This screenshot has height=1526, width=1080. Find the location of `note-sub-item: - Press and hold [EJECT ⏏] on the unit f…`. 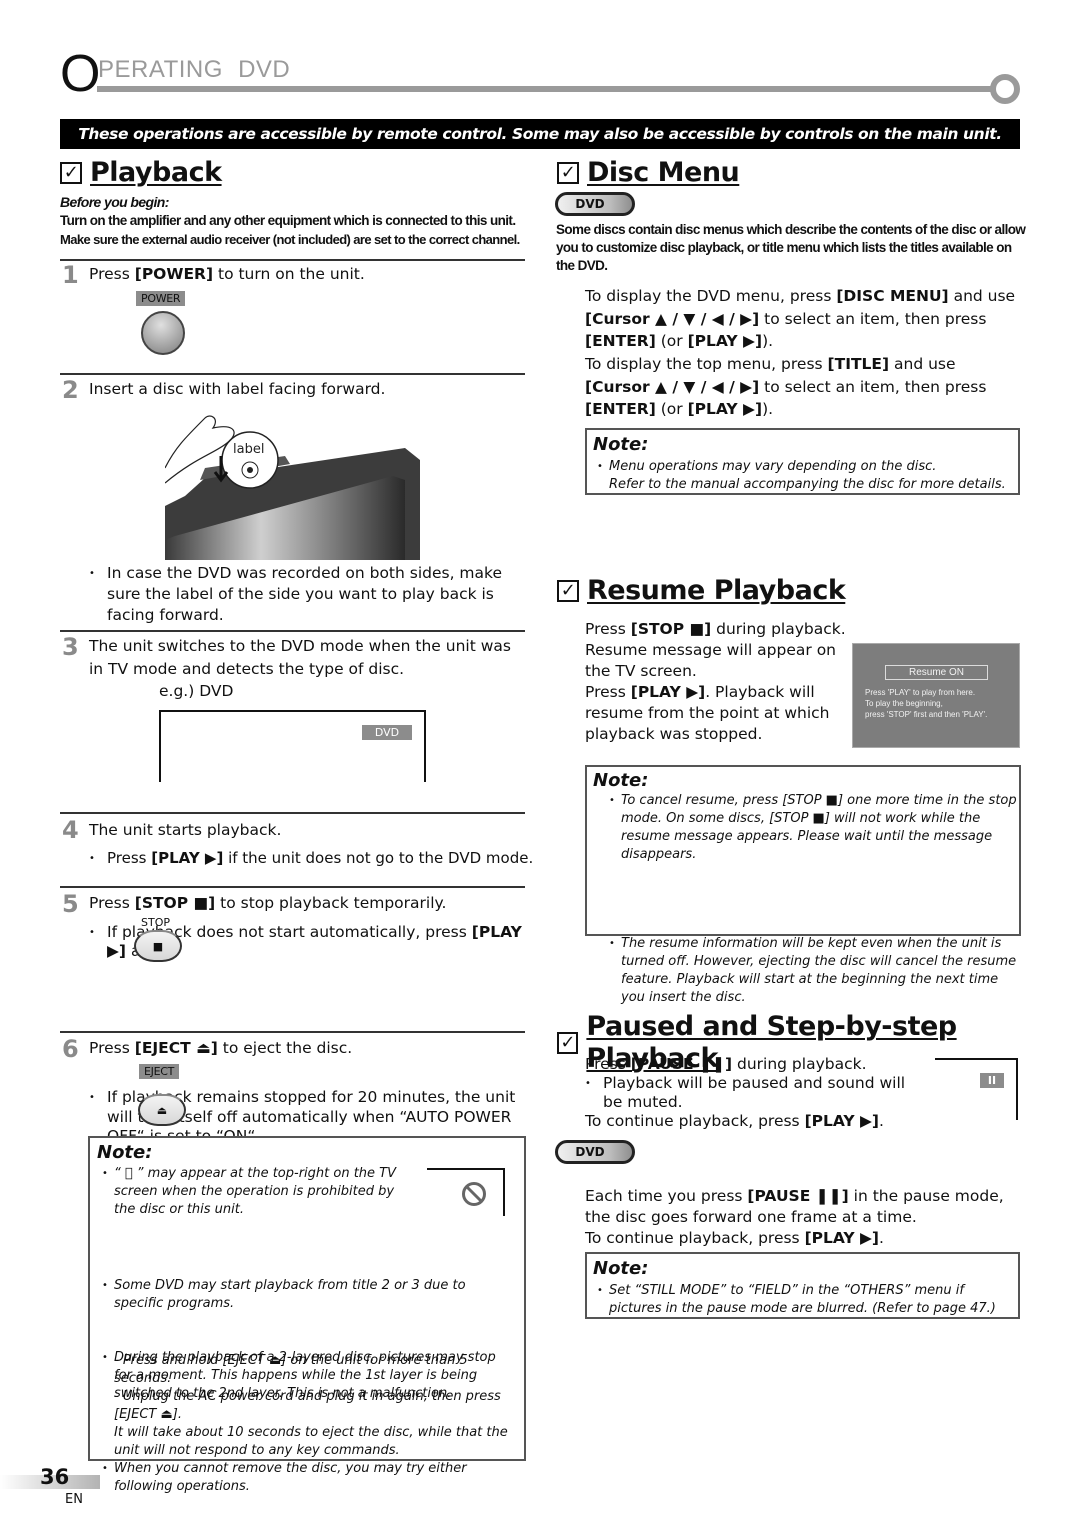

note-sub-item: - Press and hold [EJECT ⏏] on the unit f… is located at coordinates (291, 1369).